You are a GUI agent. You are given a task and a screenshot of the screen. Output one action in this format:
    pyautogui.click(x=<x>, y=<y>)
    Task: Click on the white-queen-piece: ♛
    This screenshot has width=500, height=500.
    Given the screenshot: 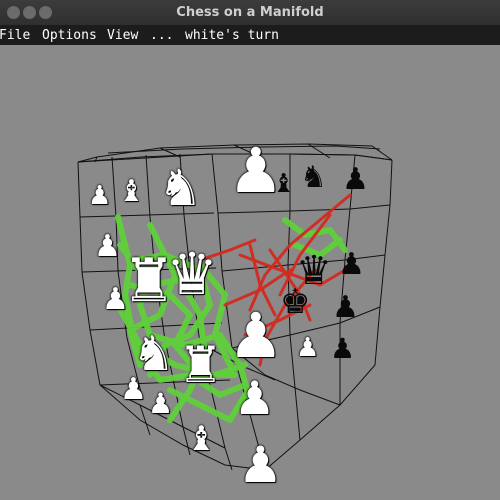 What is the action you would take?
    pyautogui.click(x=192, y=274)
    